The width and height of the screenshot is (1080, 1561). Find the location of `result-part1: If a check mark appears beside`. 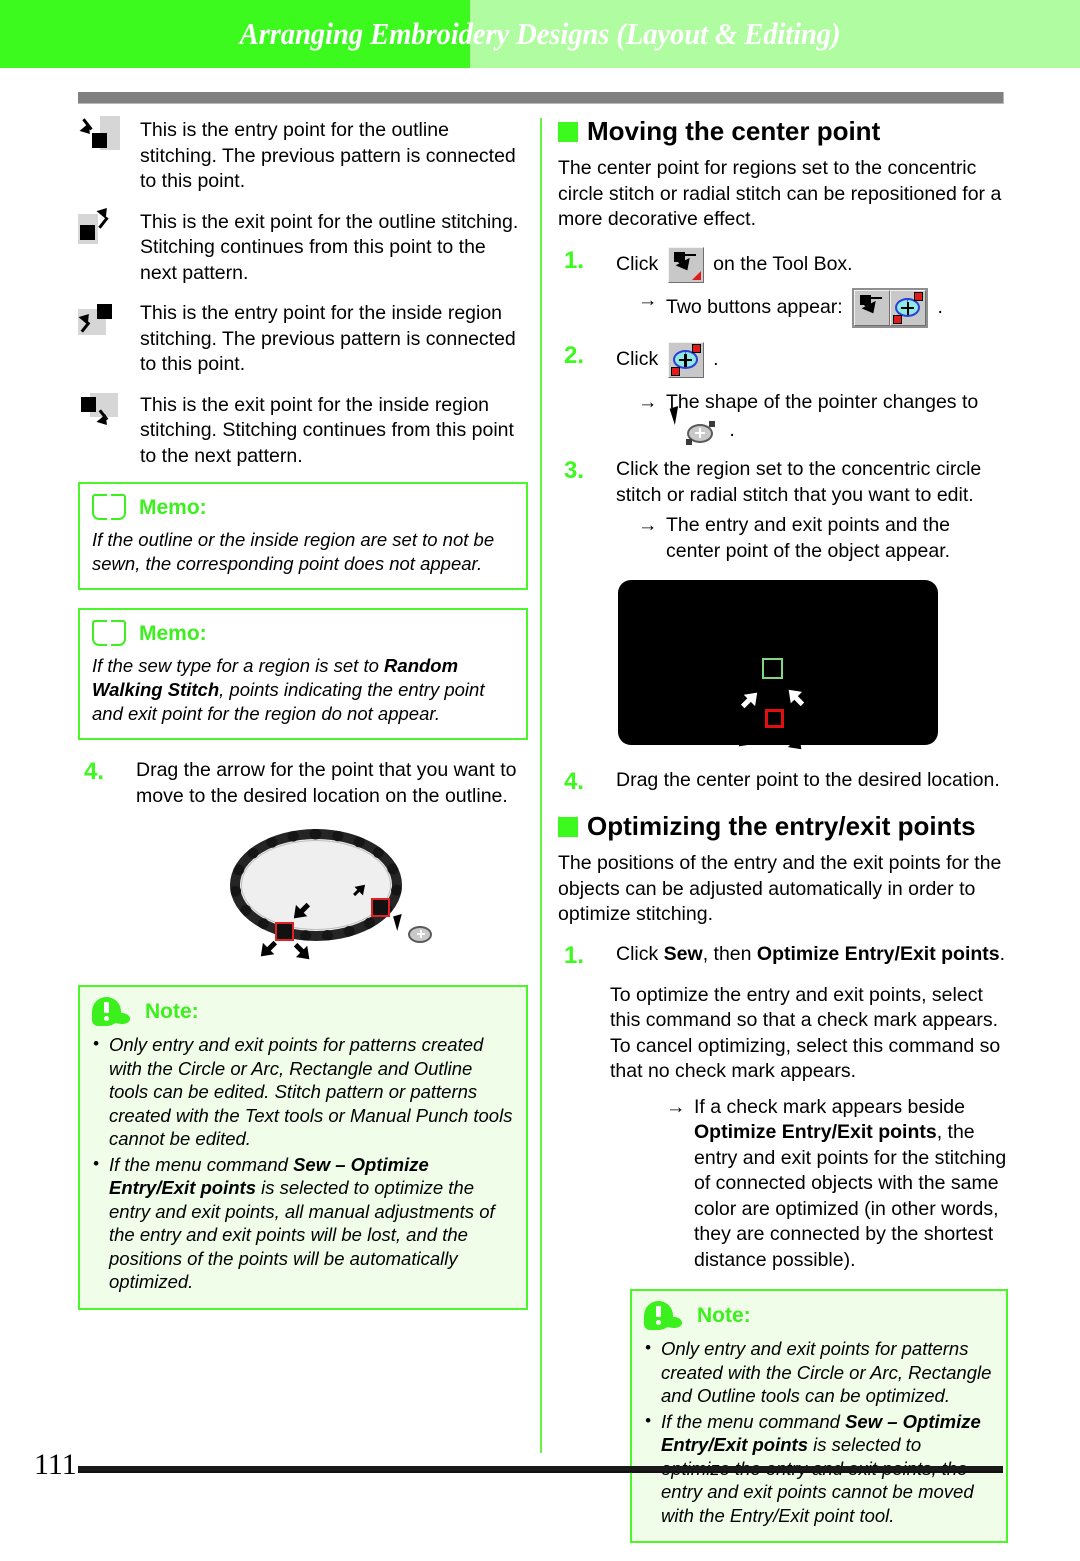

result-part1: If a check mark appears beside is located at coordinates (829, 1106).